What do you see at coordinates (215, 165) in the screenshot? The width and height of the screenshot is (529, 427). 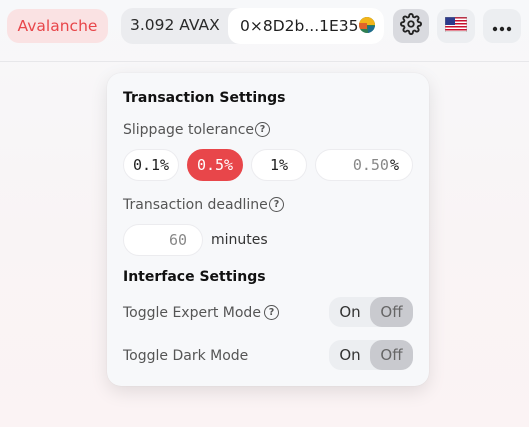 I see `slippage-option-0-5: 0.5%` at bounding box center [215, 165].